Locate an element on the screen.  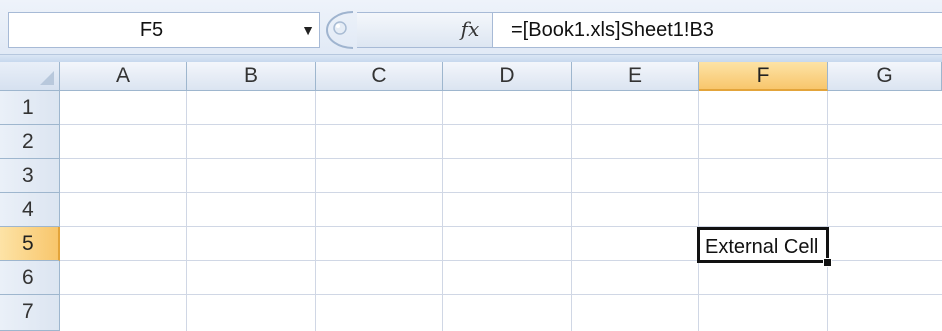
column-header-e: E is located at coordinates (635, 76).